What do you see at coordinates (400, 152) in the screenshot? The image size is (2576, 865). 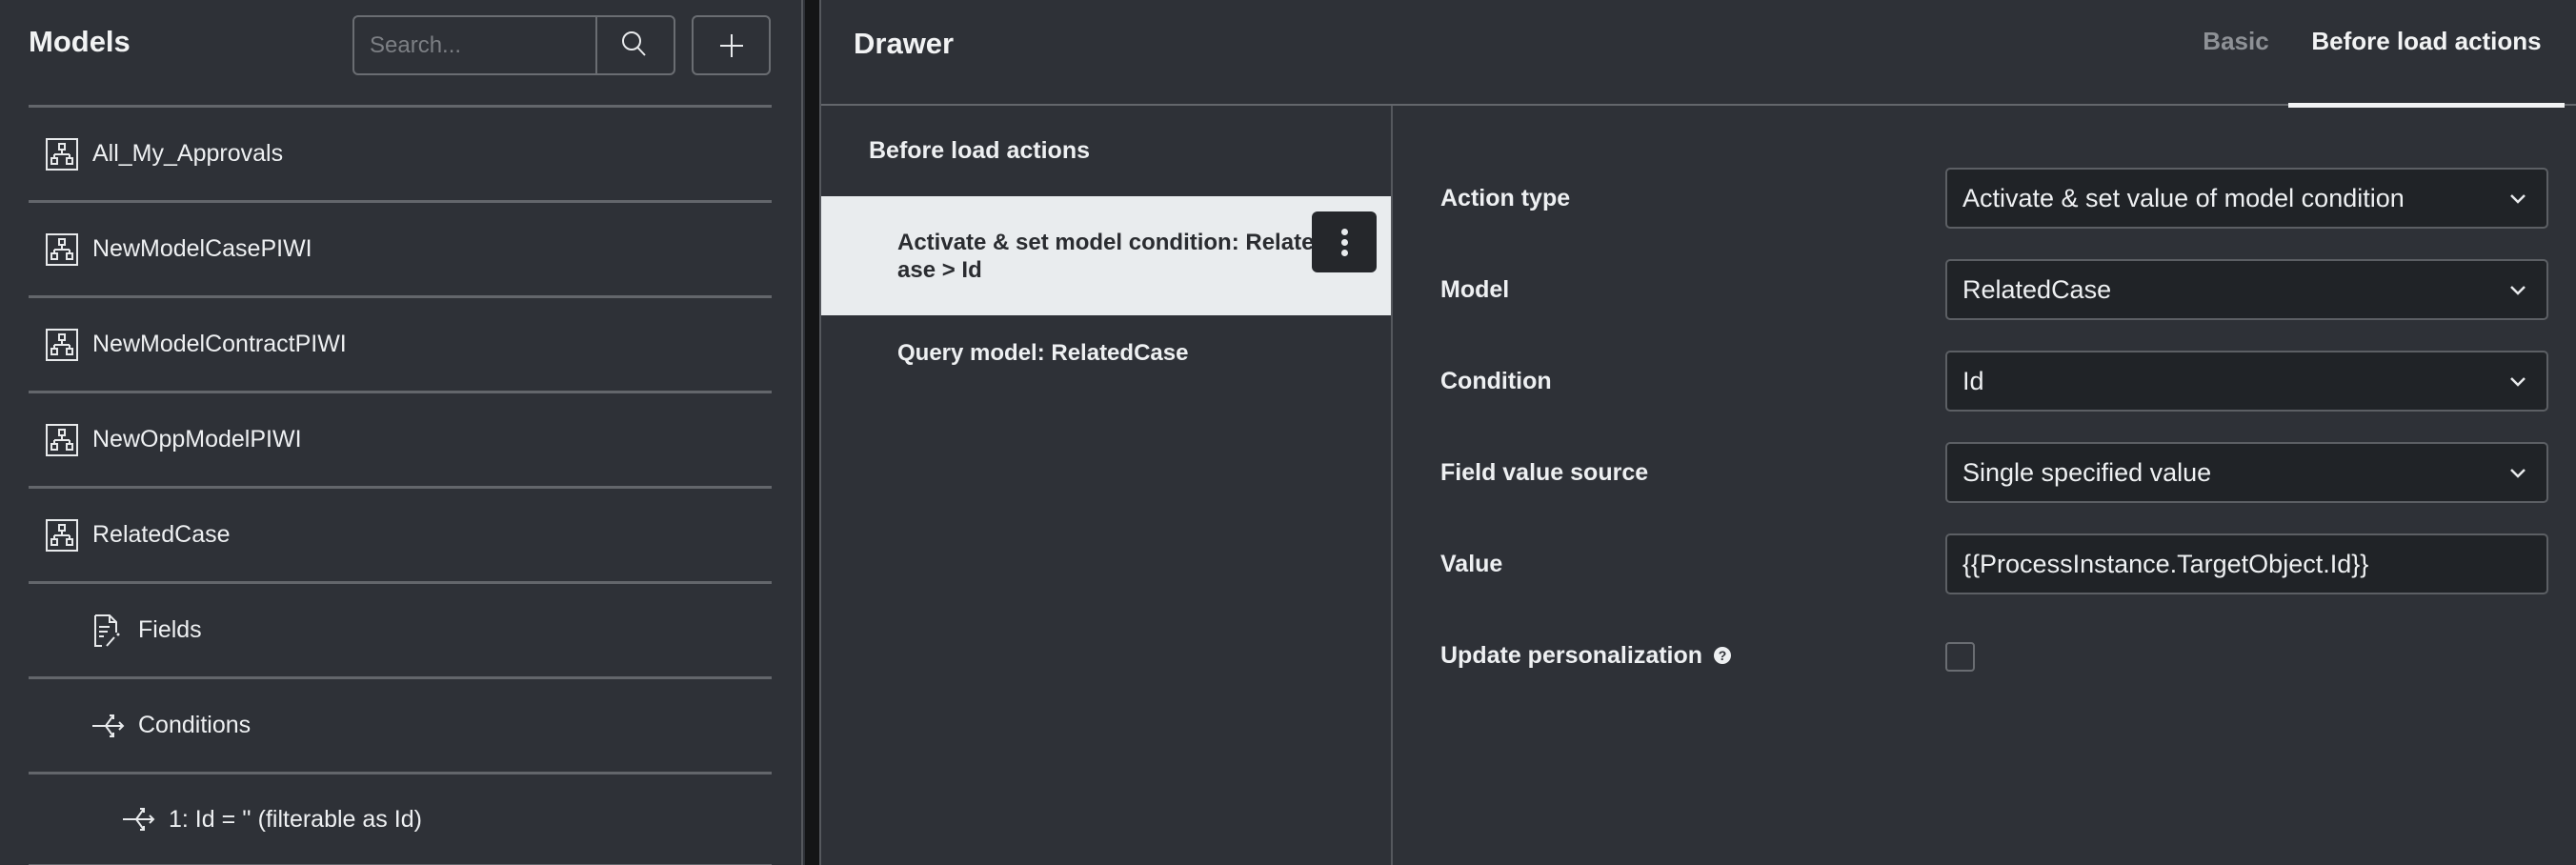 I see `tree-item-model: All_My_Approvals` at bounding box center [400, 152].